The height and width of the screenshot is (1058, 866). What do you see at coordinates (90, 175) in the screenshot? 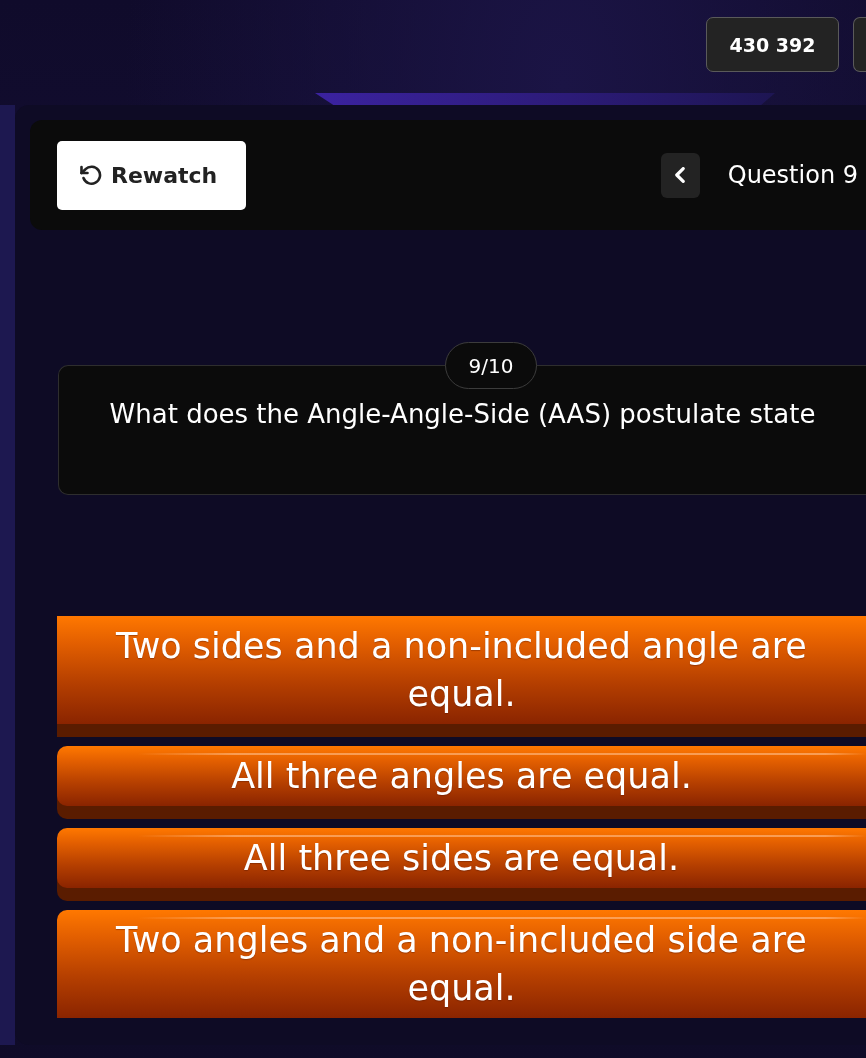
I see `rotate-left-icon` at bounding box center [90, 175].